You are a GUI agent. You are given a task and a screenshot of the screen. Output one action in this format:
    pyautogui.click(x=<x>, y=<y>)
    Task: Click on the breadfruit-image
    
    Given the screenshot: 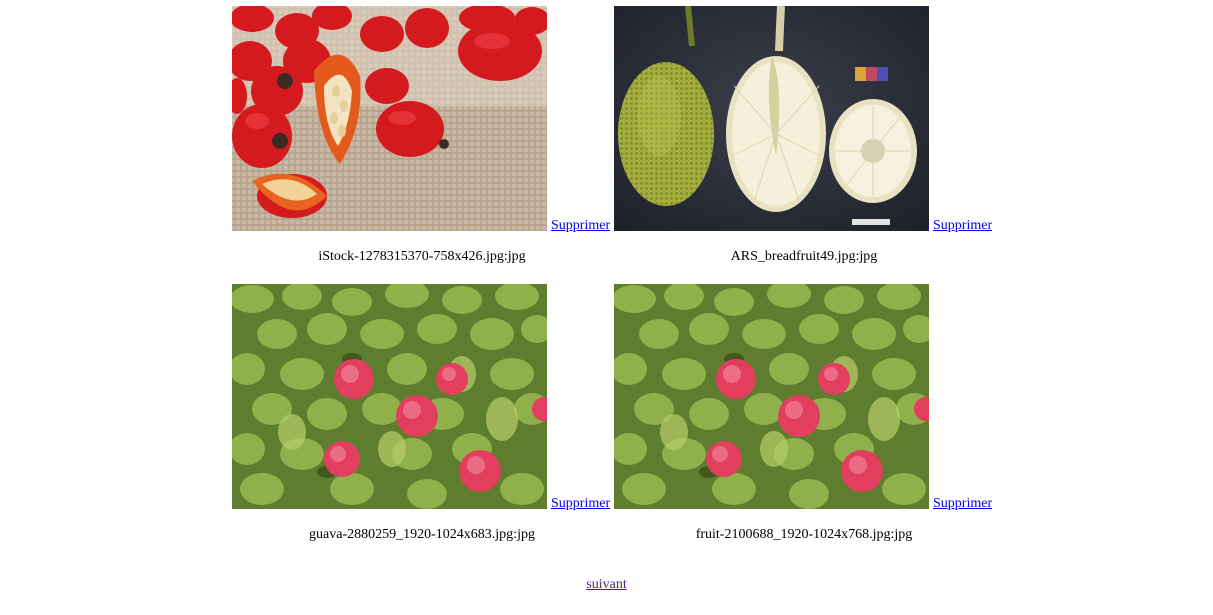 What is the action you would take?
    pyautogui.click(x=771, y=118)
    